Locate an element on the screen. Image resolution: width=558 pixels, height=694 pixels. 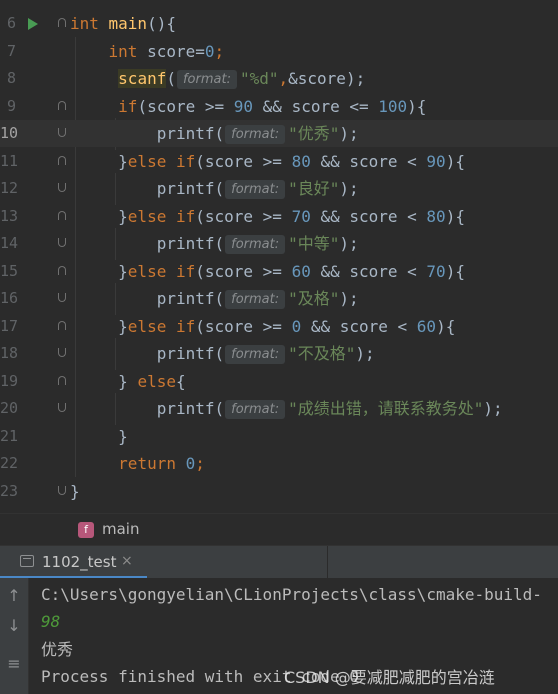
code-line: 16 printf(format: "及格"); is located at coordinates (279, 298).